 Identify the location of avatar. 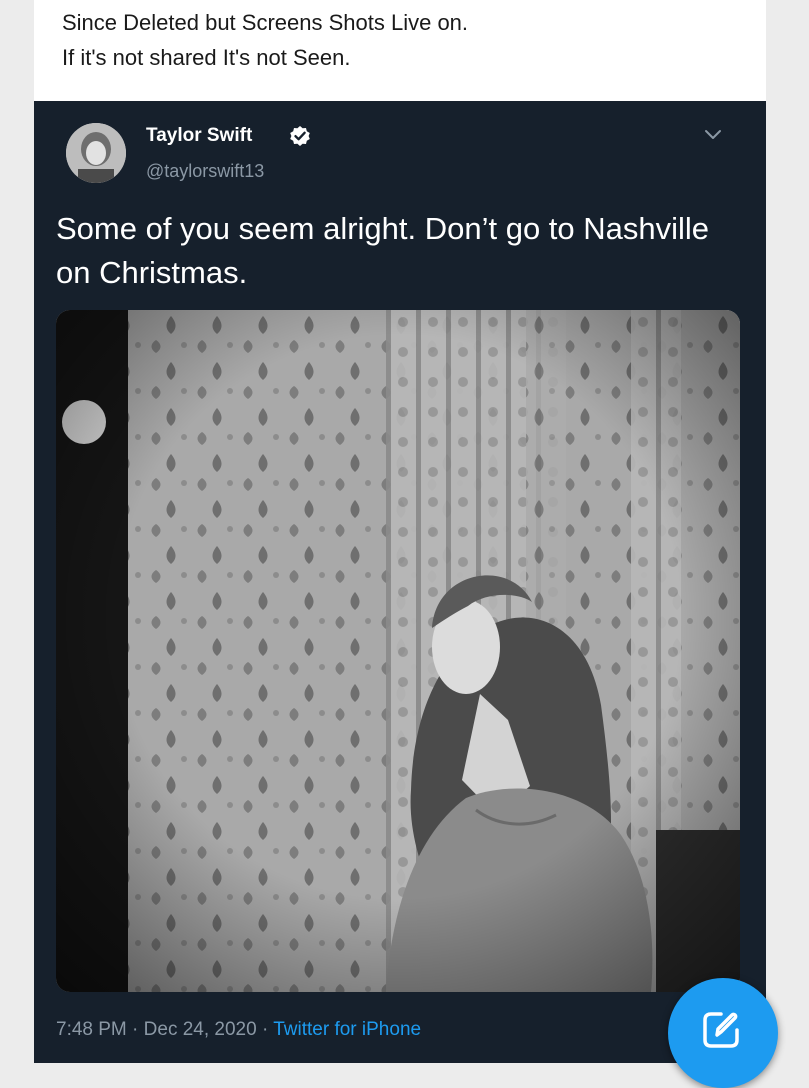
(96, 153).